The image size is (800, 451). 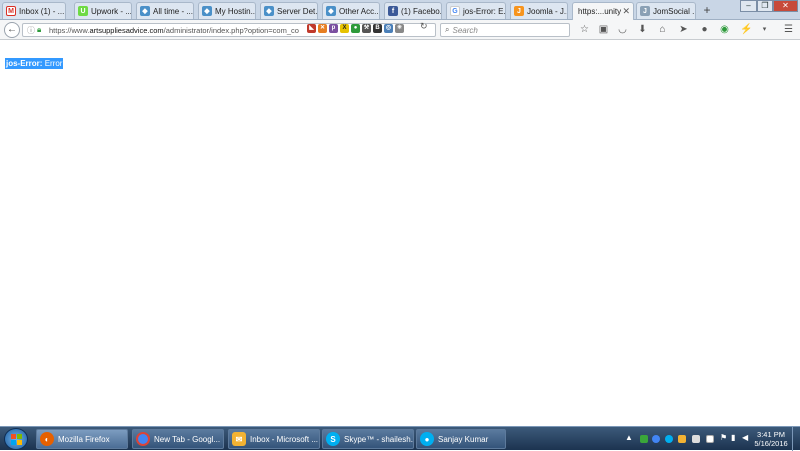 I want to click on dropdown-icon: ▾, so click(x=764, y=29).